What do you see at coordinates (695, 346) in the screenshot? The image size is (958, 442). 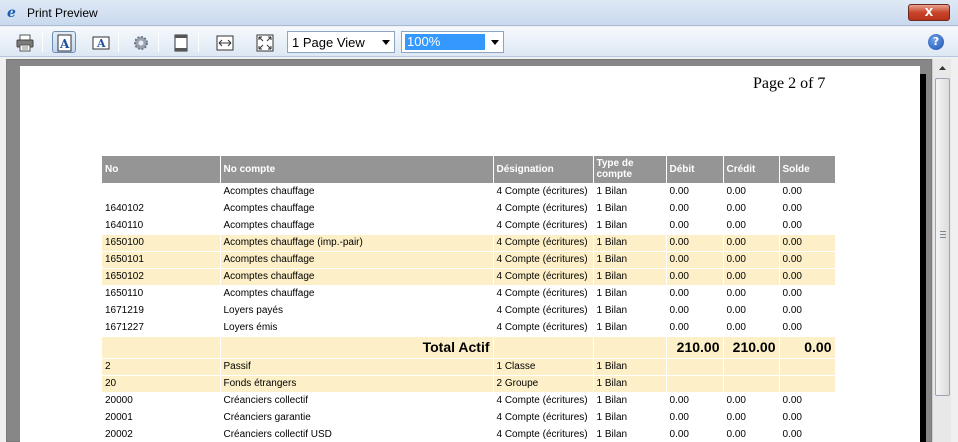 I see `total-debit: 210.00` at bounding box center [695, 346].